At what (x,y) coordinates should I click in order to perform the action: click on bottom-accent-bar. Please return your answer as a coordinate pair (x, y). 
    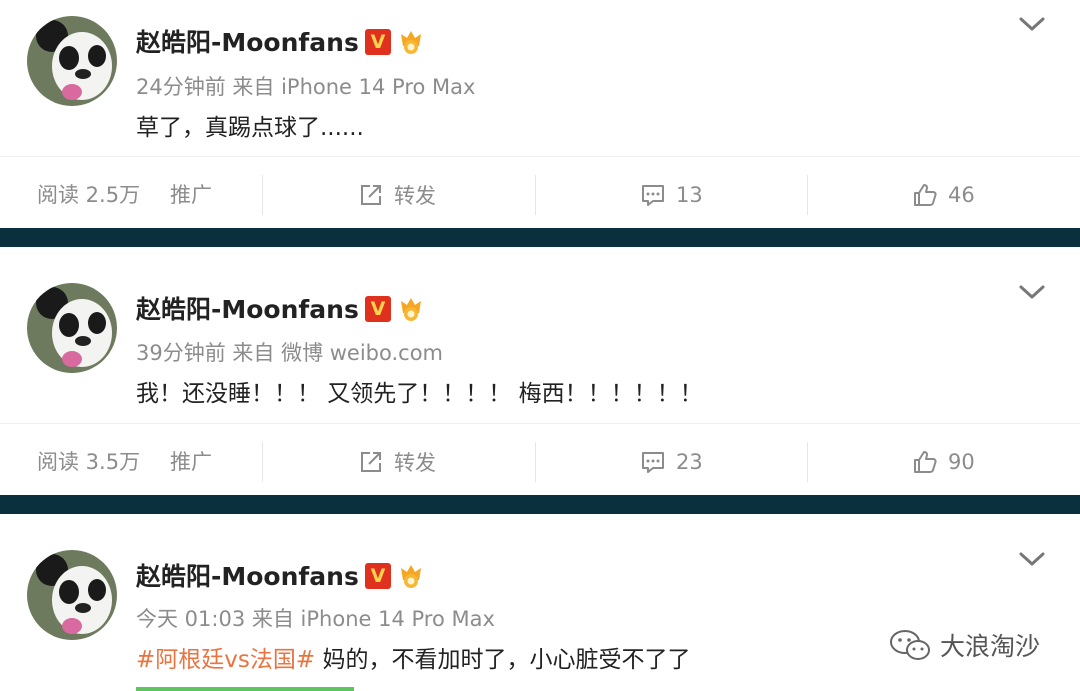
    Looking at the image, I should click on (245, 689).